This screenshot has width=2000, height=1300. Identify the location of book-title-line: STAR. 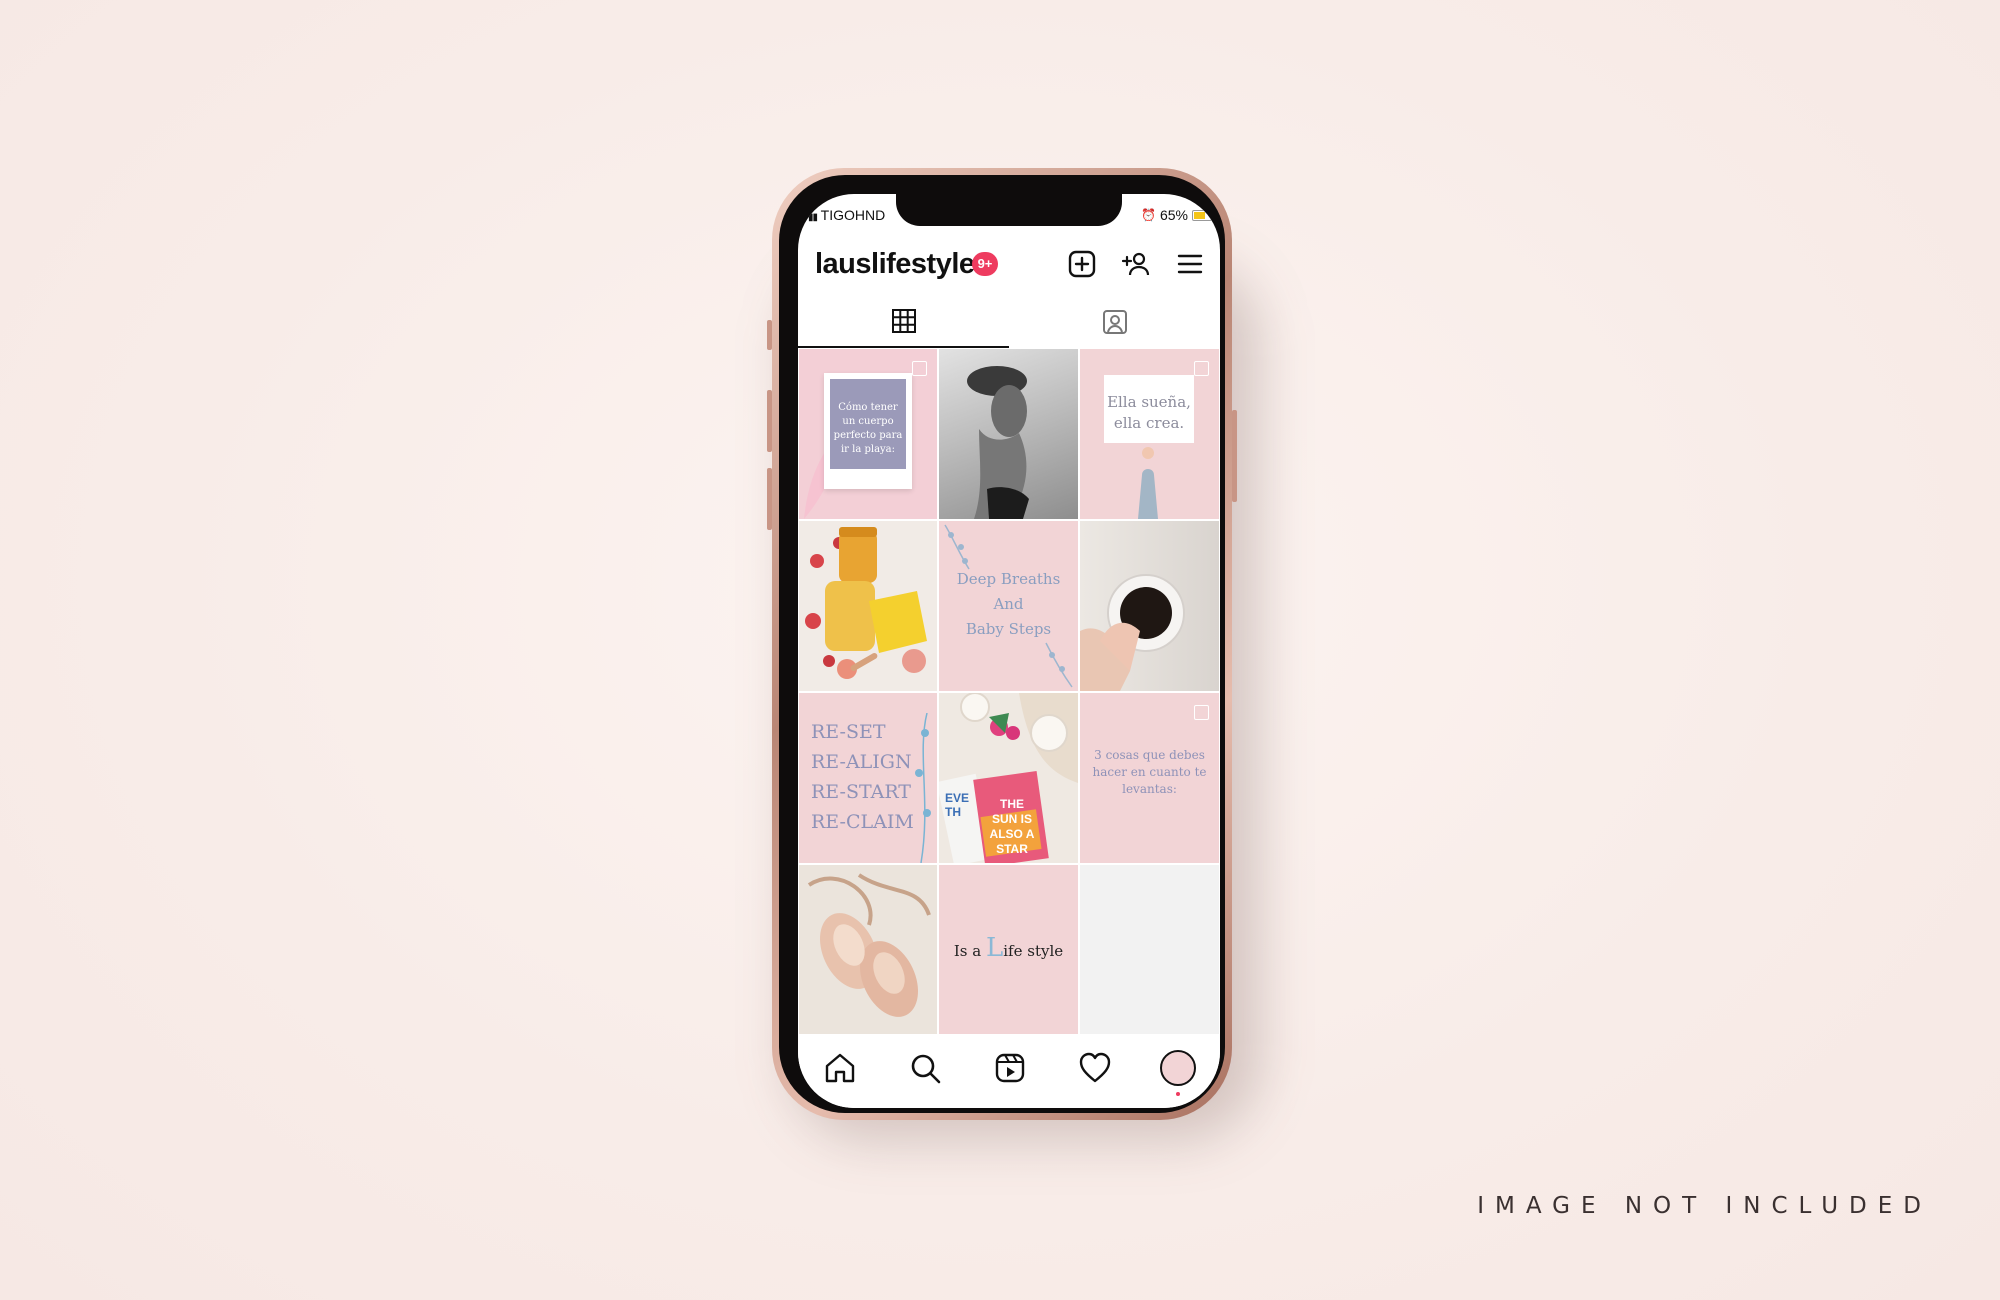
(1012, 849).